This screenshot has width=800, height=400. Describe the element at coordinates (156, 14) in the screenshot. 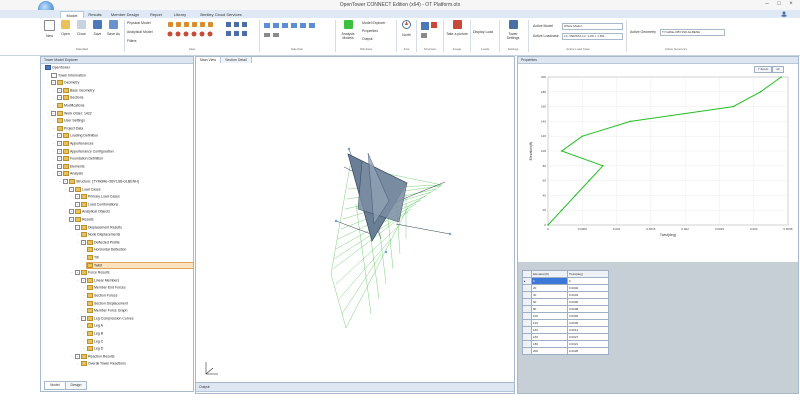

I see `tab-report: Report` at that location.